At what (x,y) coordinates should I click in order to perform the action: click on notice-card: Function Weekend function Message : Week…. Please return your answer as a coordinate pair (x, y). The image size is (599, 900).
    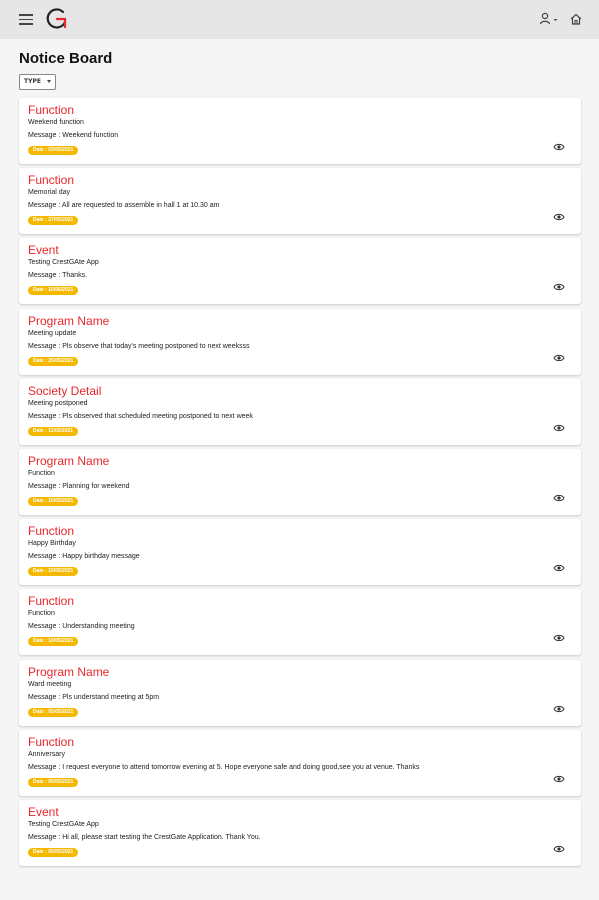
    Looking at the image, I should click on (300, 131).